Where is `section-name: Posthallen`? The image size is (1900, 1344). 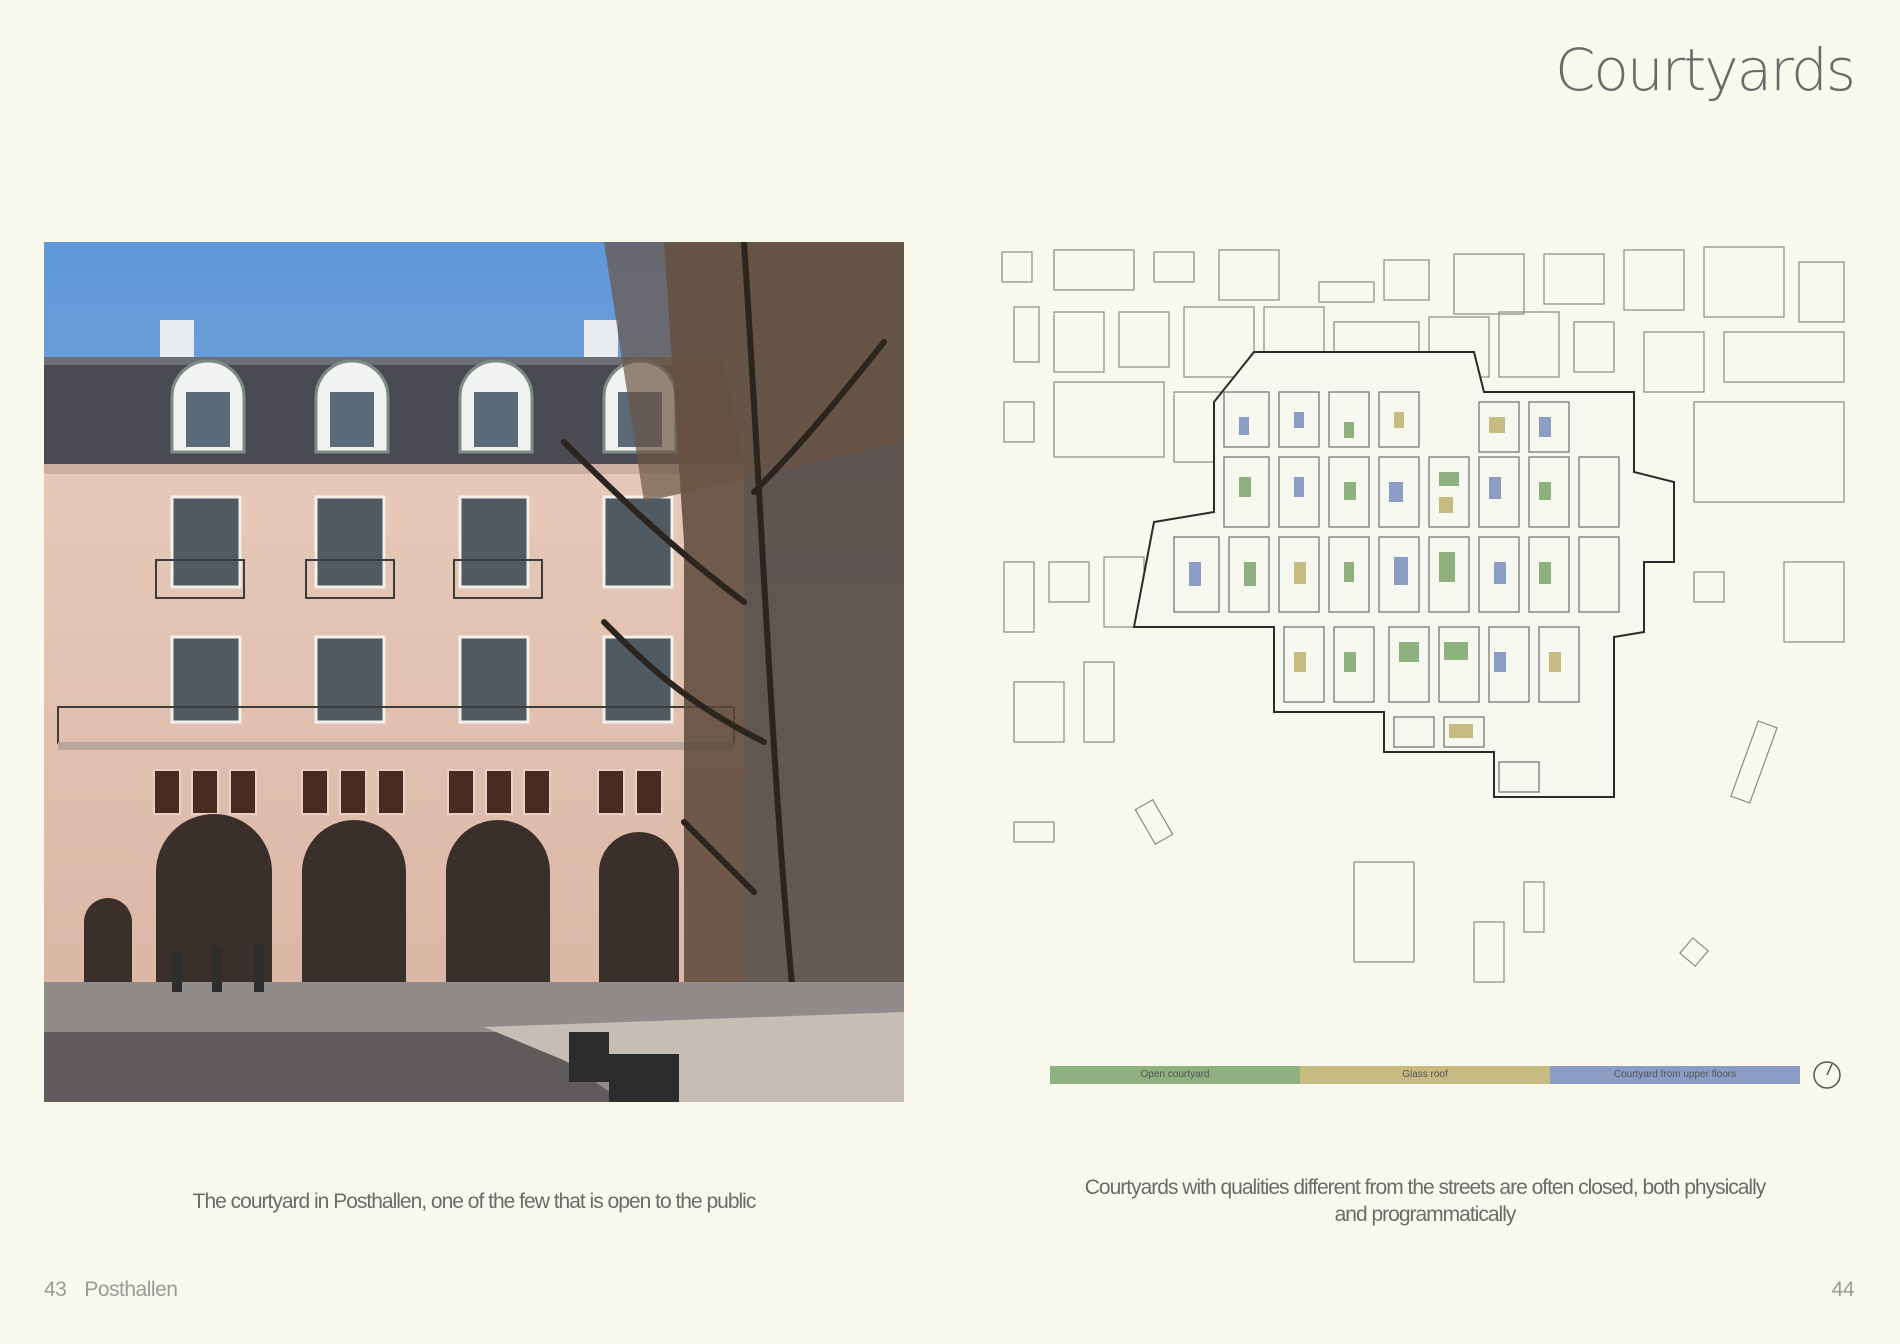
section-name: Posthallen is located at coordinates (131, 1289).